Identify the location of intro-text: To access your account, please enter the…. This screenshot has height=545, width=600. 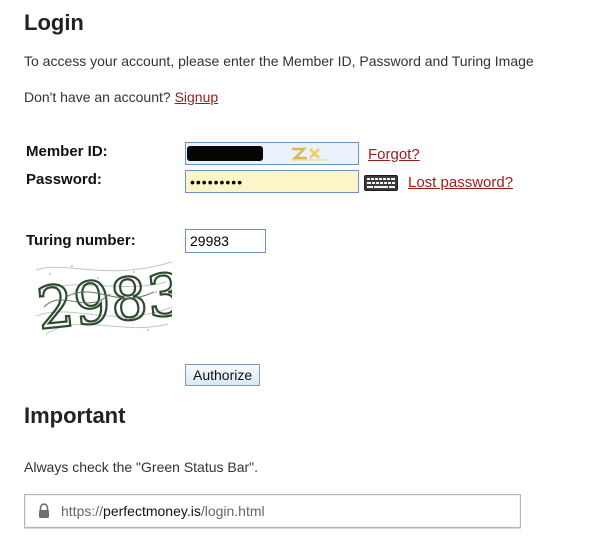
(279, 61).